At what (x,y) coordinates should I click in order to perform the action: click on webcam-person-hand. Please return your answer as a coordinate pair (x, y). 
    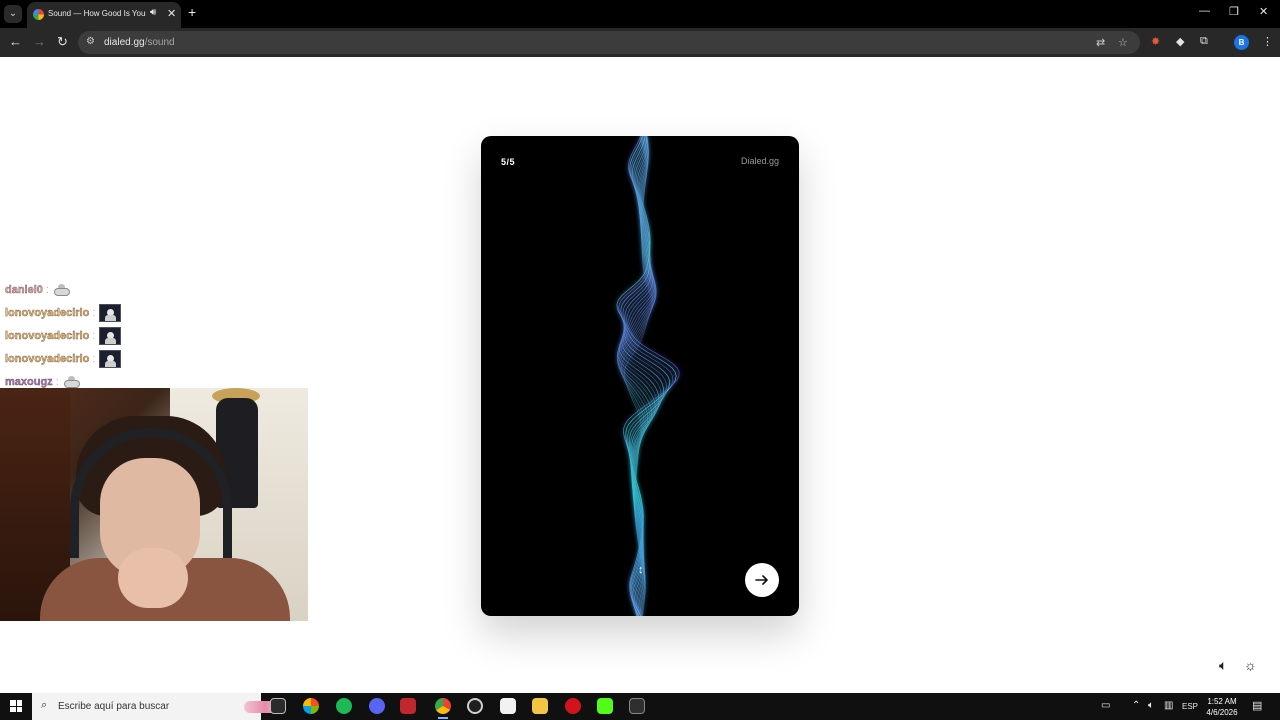
    Looking at the image, I should click on (153, 578).